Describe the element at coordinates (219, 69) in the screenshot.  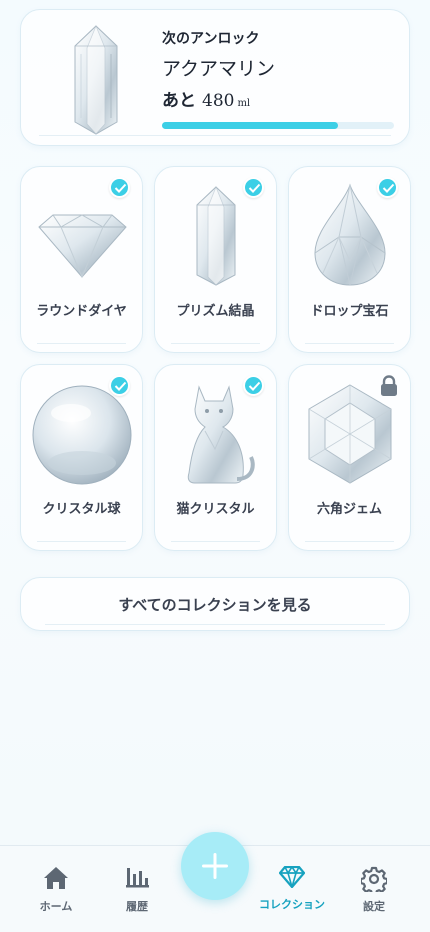
I see `next-unlock-gem-name: アクアマリン` at that location.